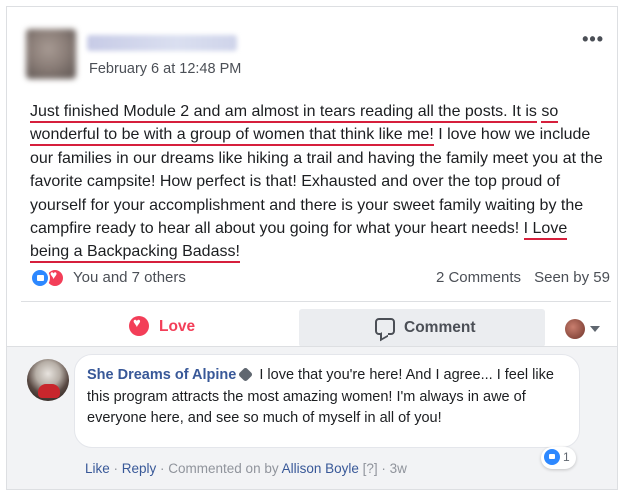 The width and height of the screenshot is (622, 494). What do you see at coordinates (320, 468) in the screenshot?
I see `commented-by-author-link: Allison Boyle` at bounding box center [320, 468].